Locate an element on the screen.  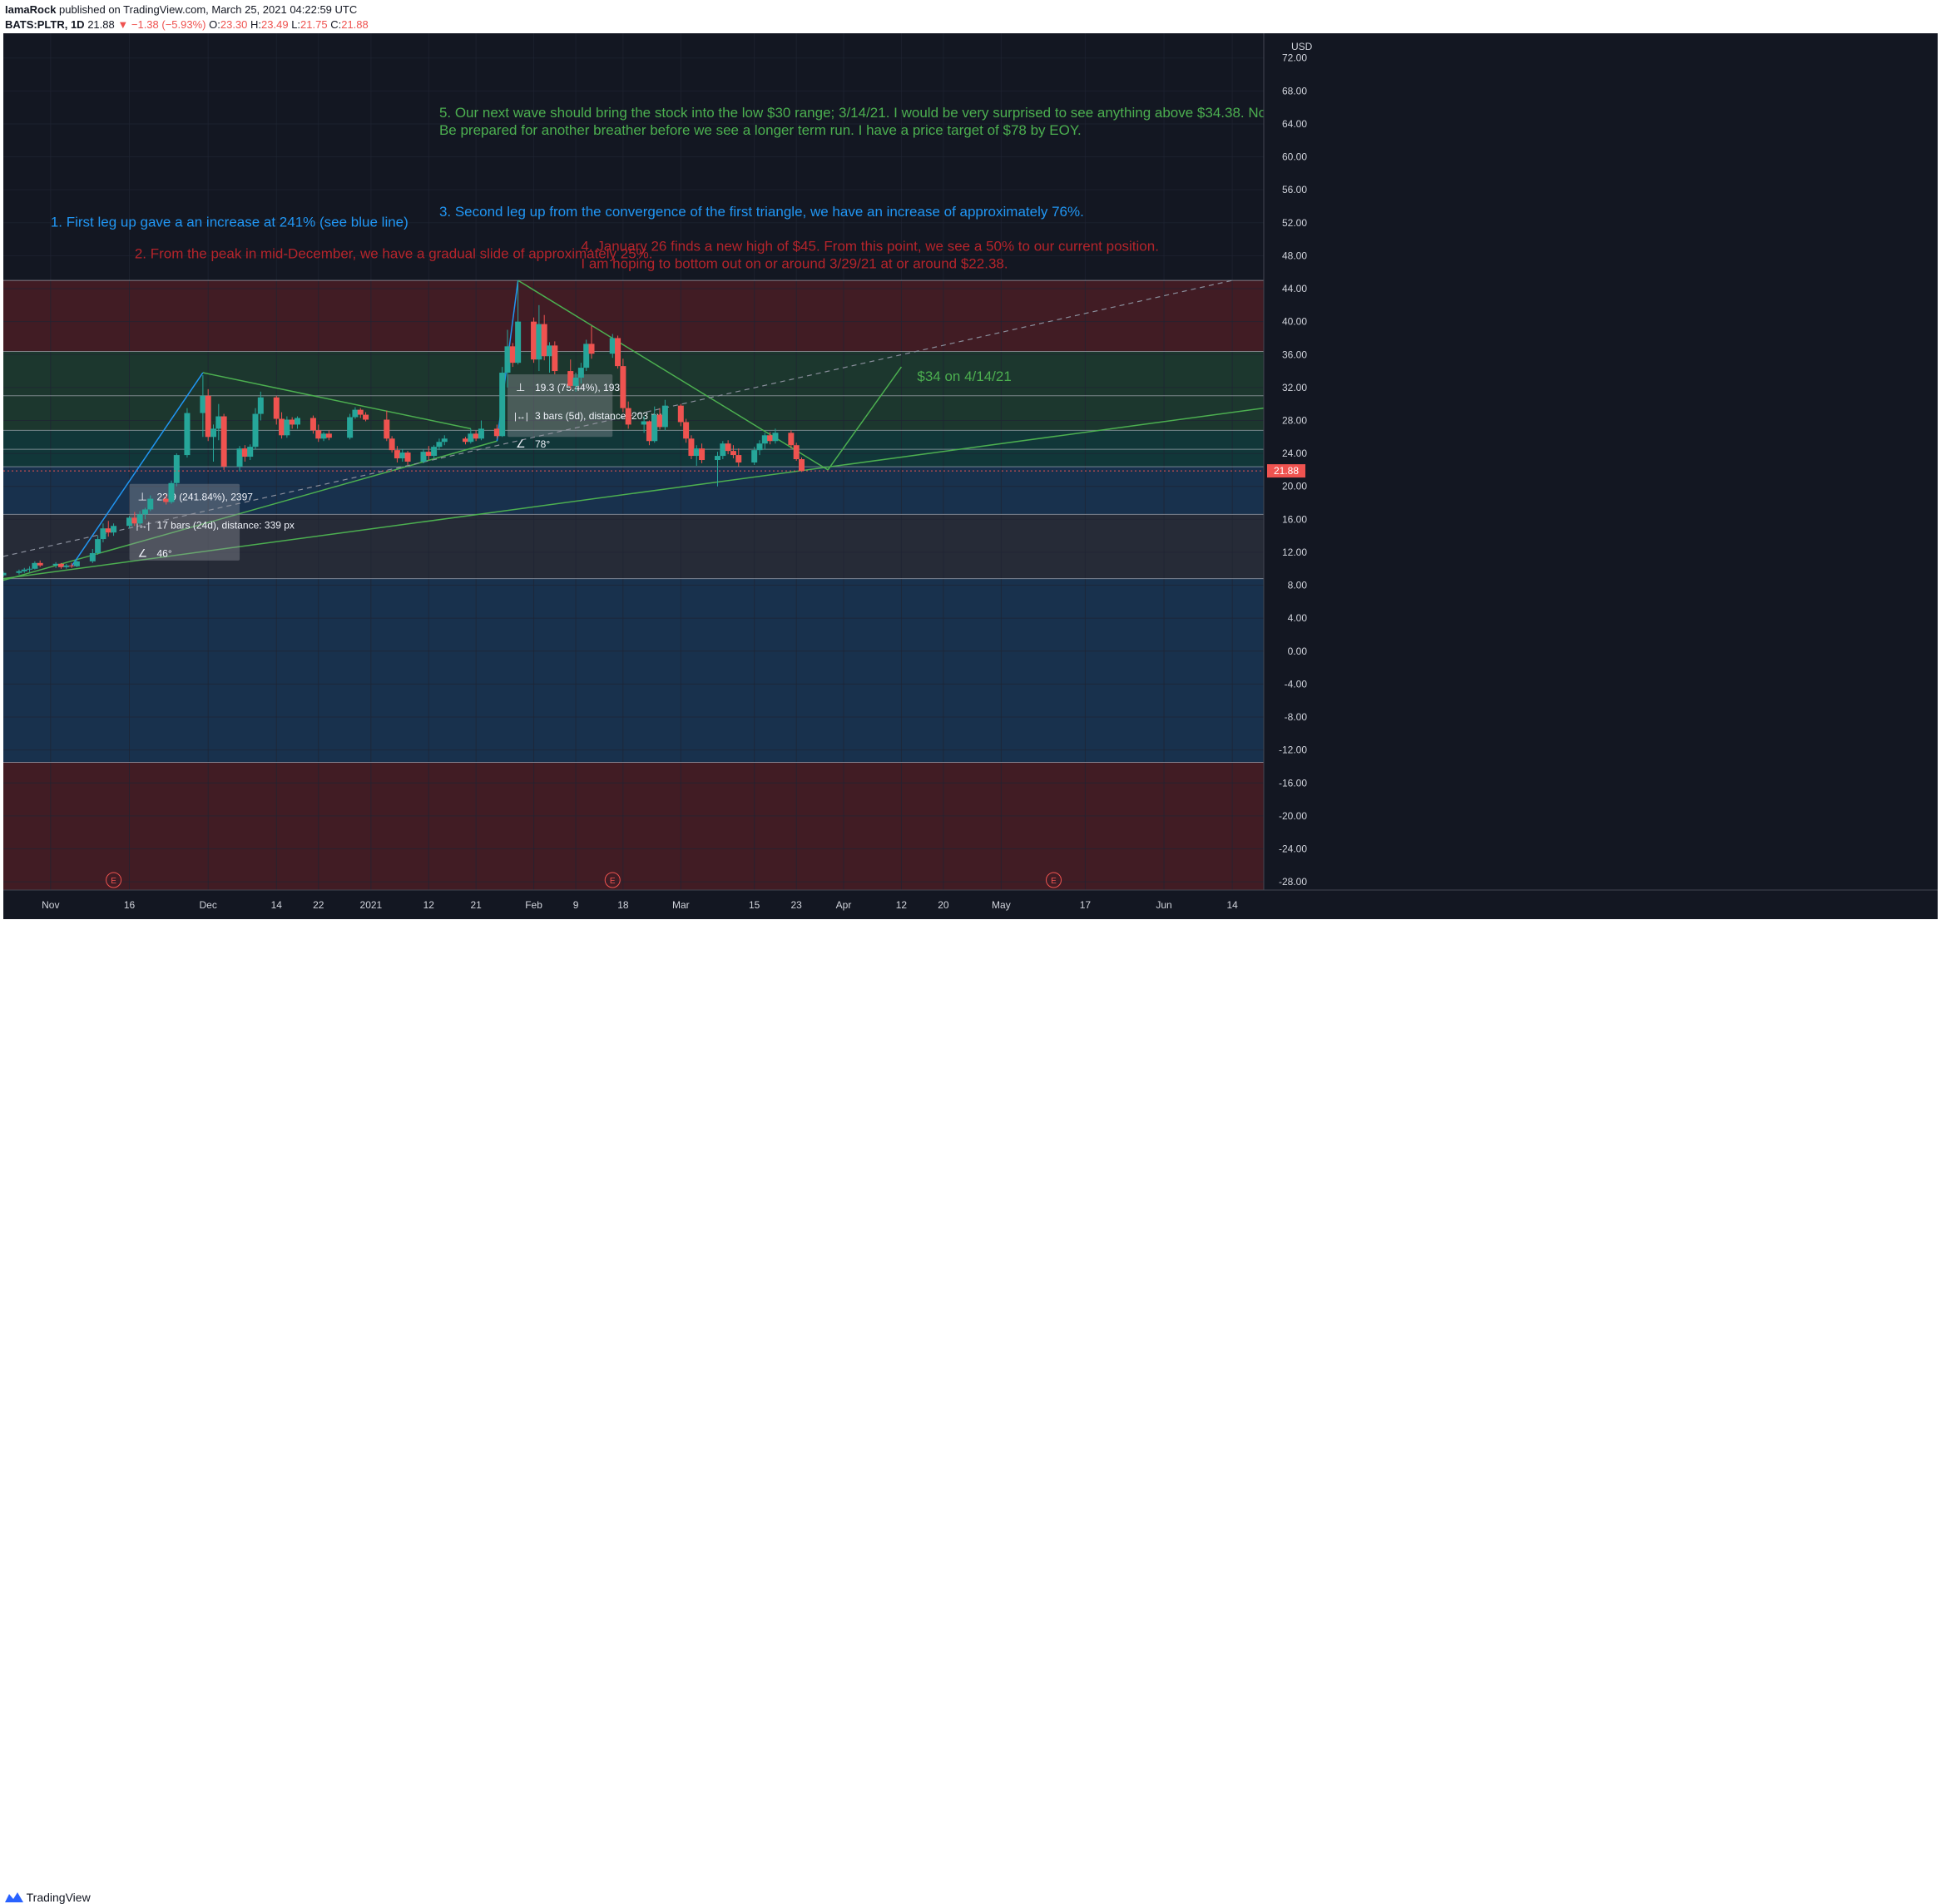
y-tick-label: 0.00 is located at coordinates (1298, 651).